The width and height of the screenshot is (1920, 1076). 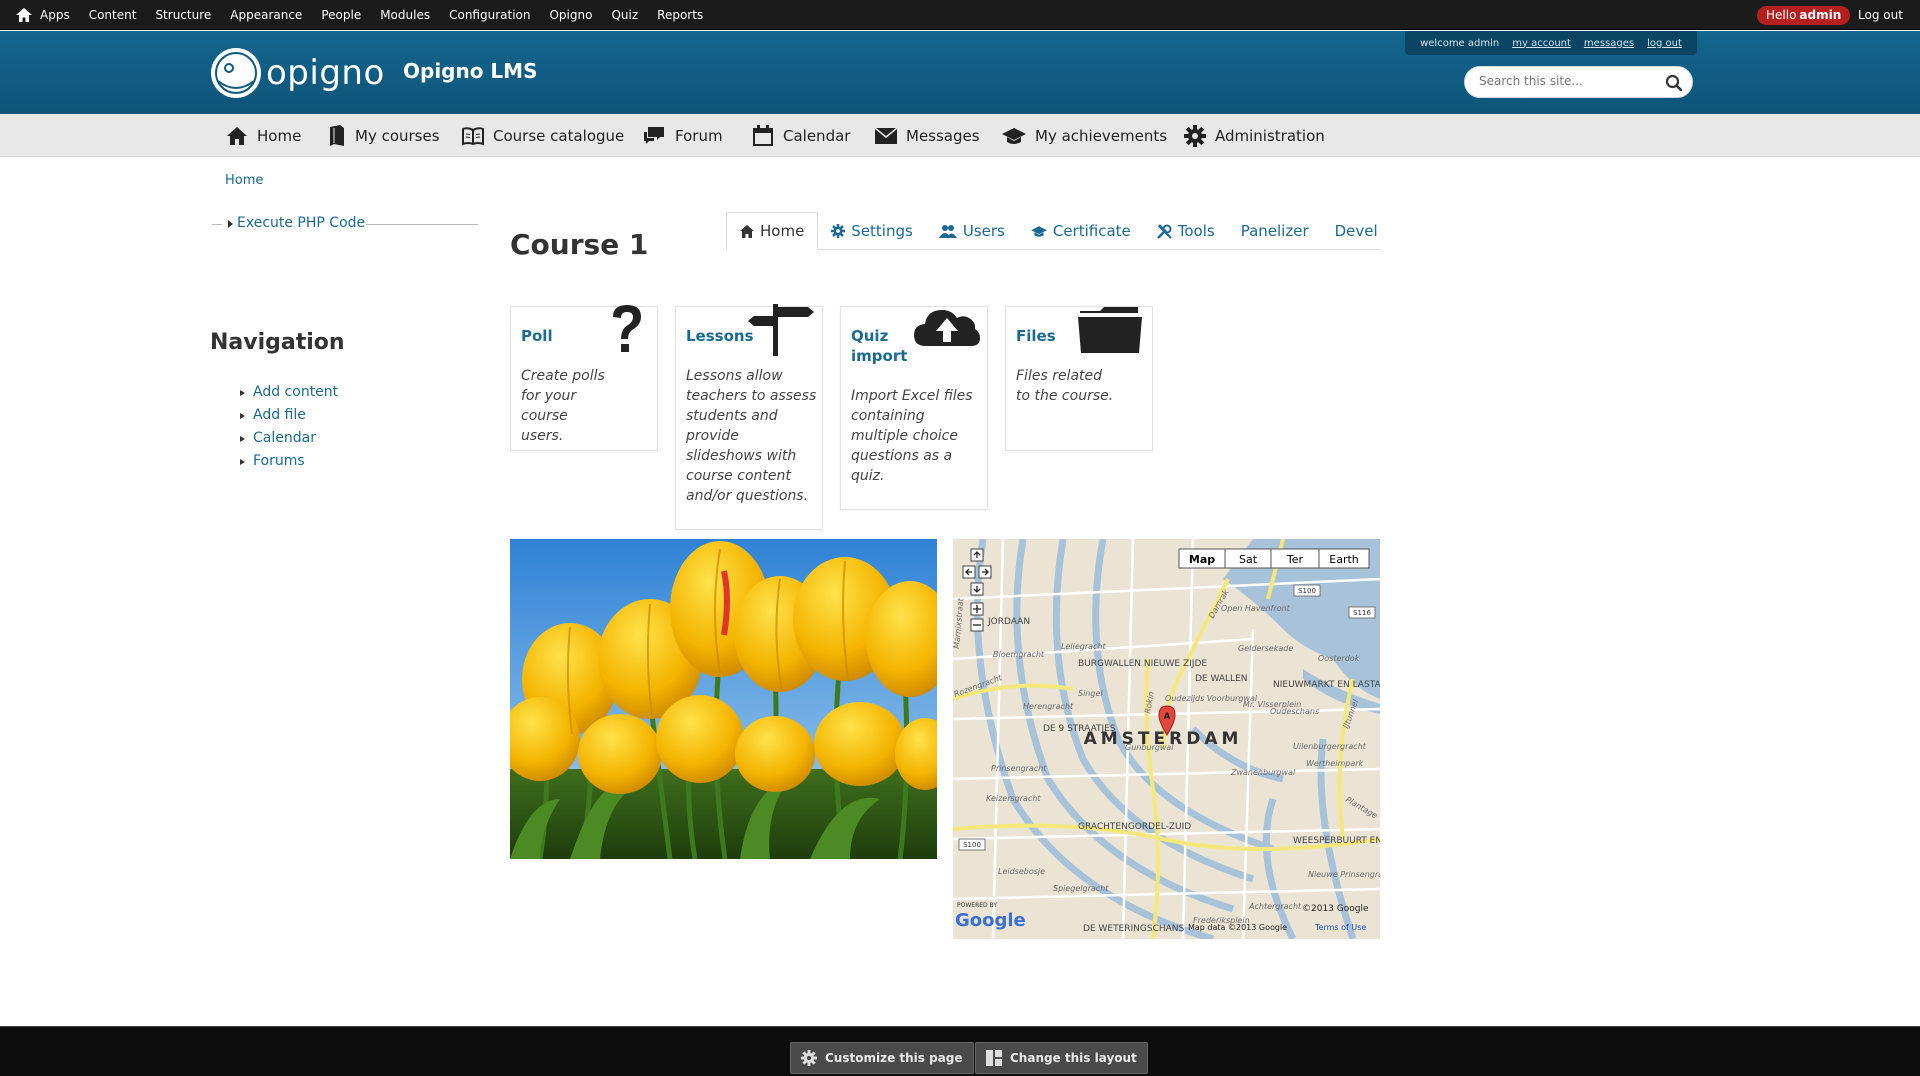 I want to click on tab-certificate: Certificate, so click(x=1081, y=231).